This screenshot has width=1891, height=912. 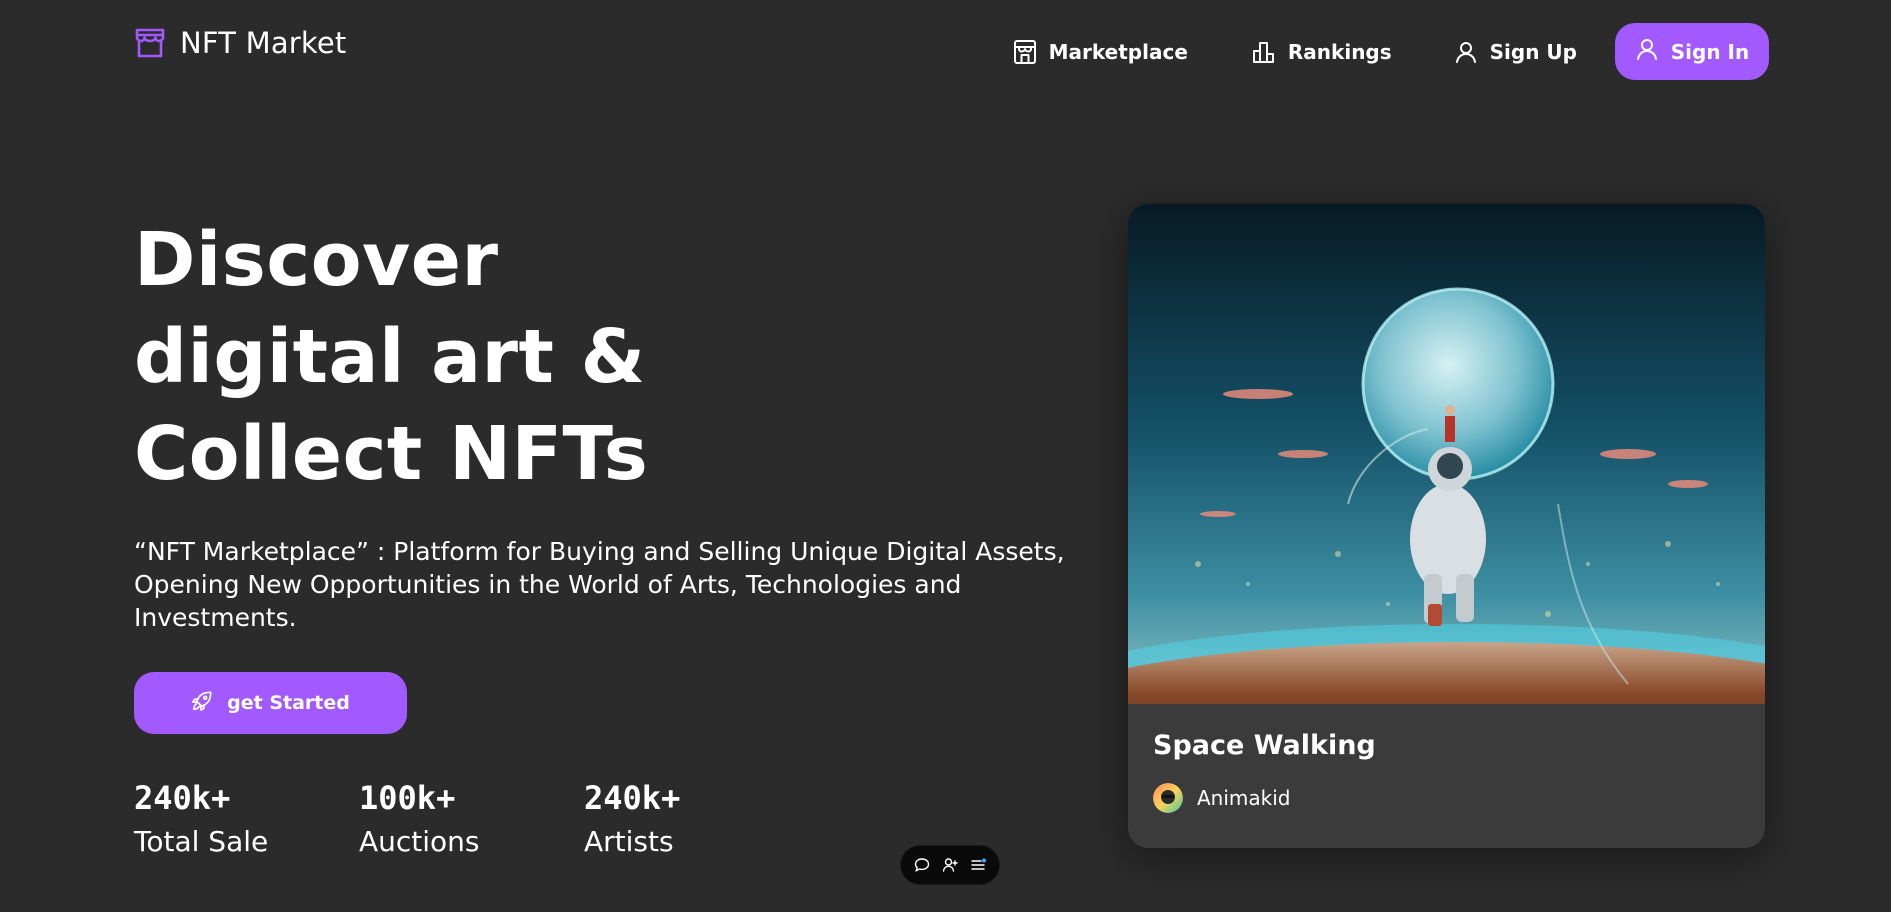 I want to click on menu-icon, so click(x=978, y=865).